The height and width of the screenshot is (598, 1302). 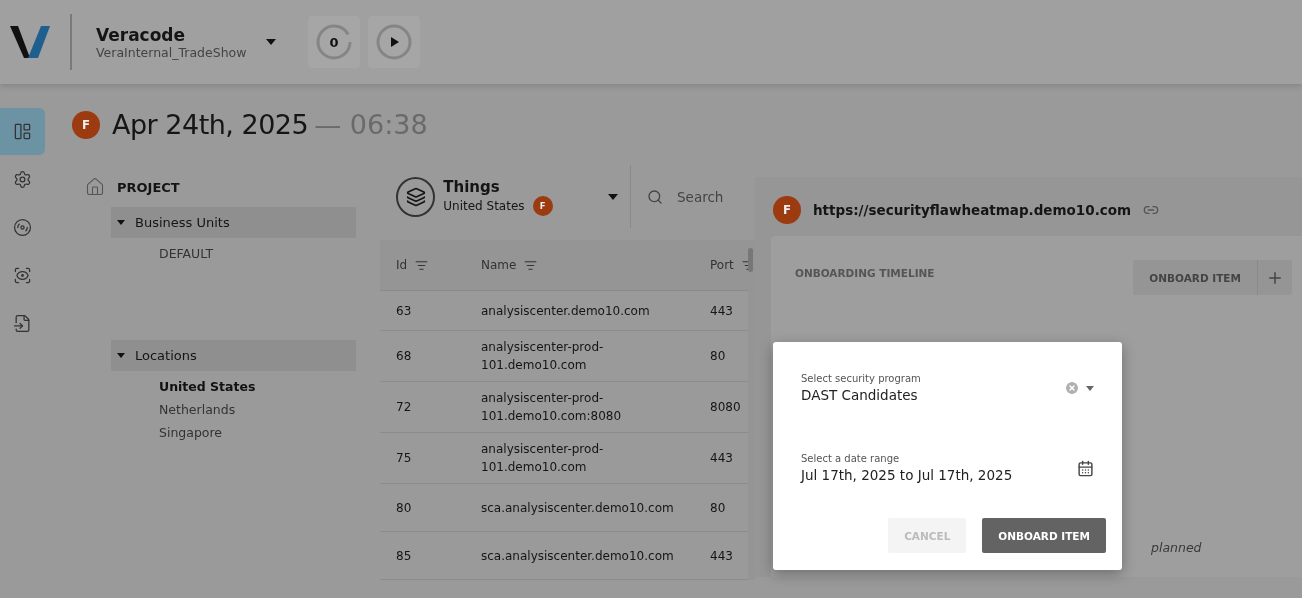 I want to click on search-icon, so click(x=655, y=196).